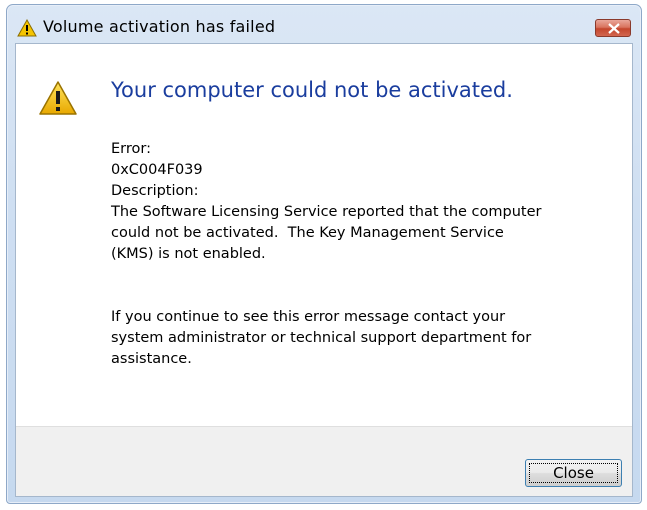  Describe the element at coordinates (312, 90) in the screenshot. I see `dialog-heading: Your computer could not be activated.` at that location.